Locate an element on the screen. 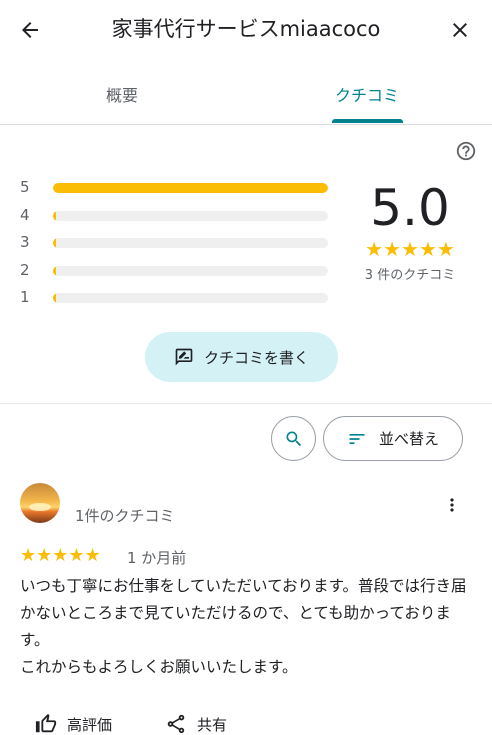 This screenshot has height=735, width=492. average-rating: 5.0 is located at coordinates (410, 208).